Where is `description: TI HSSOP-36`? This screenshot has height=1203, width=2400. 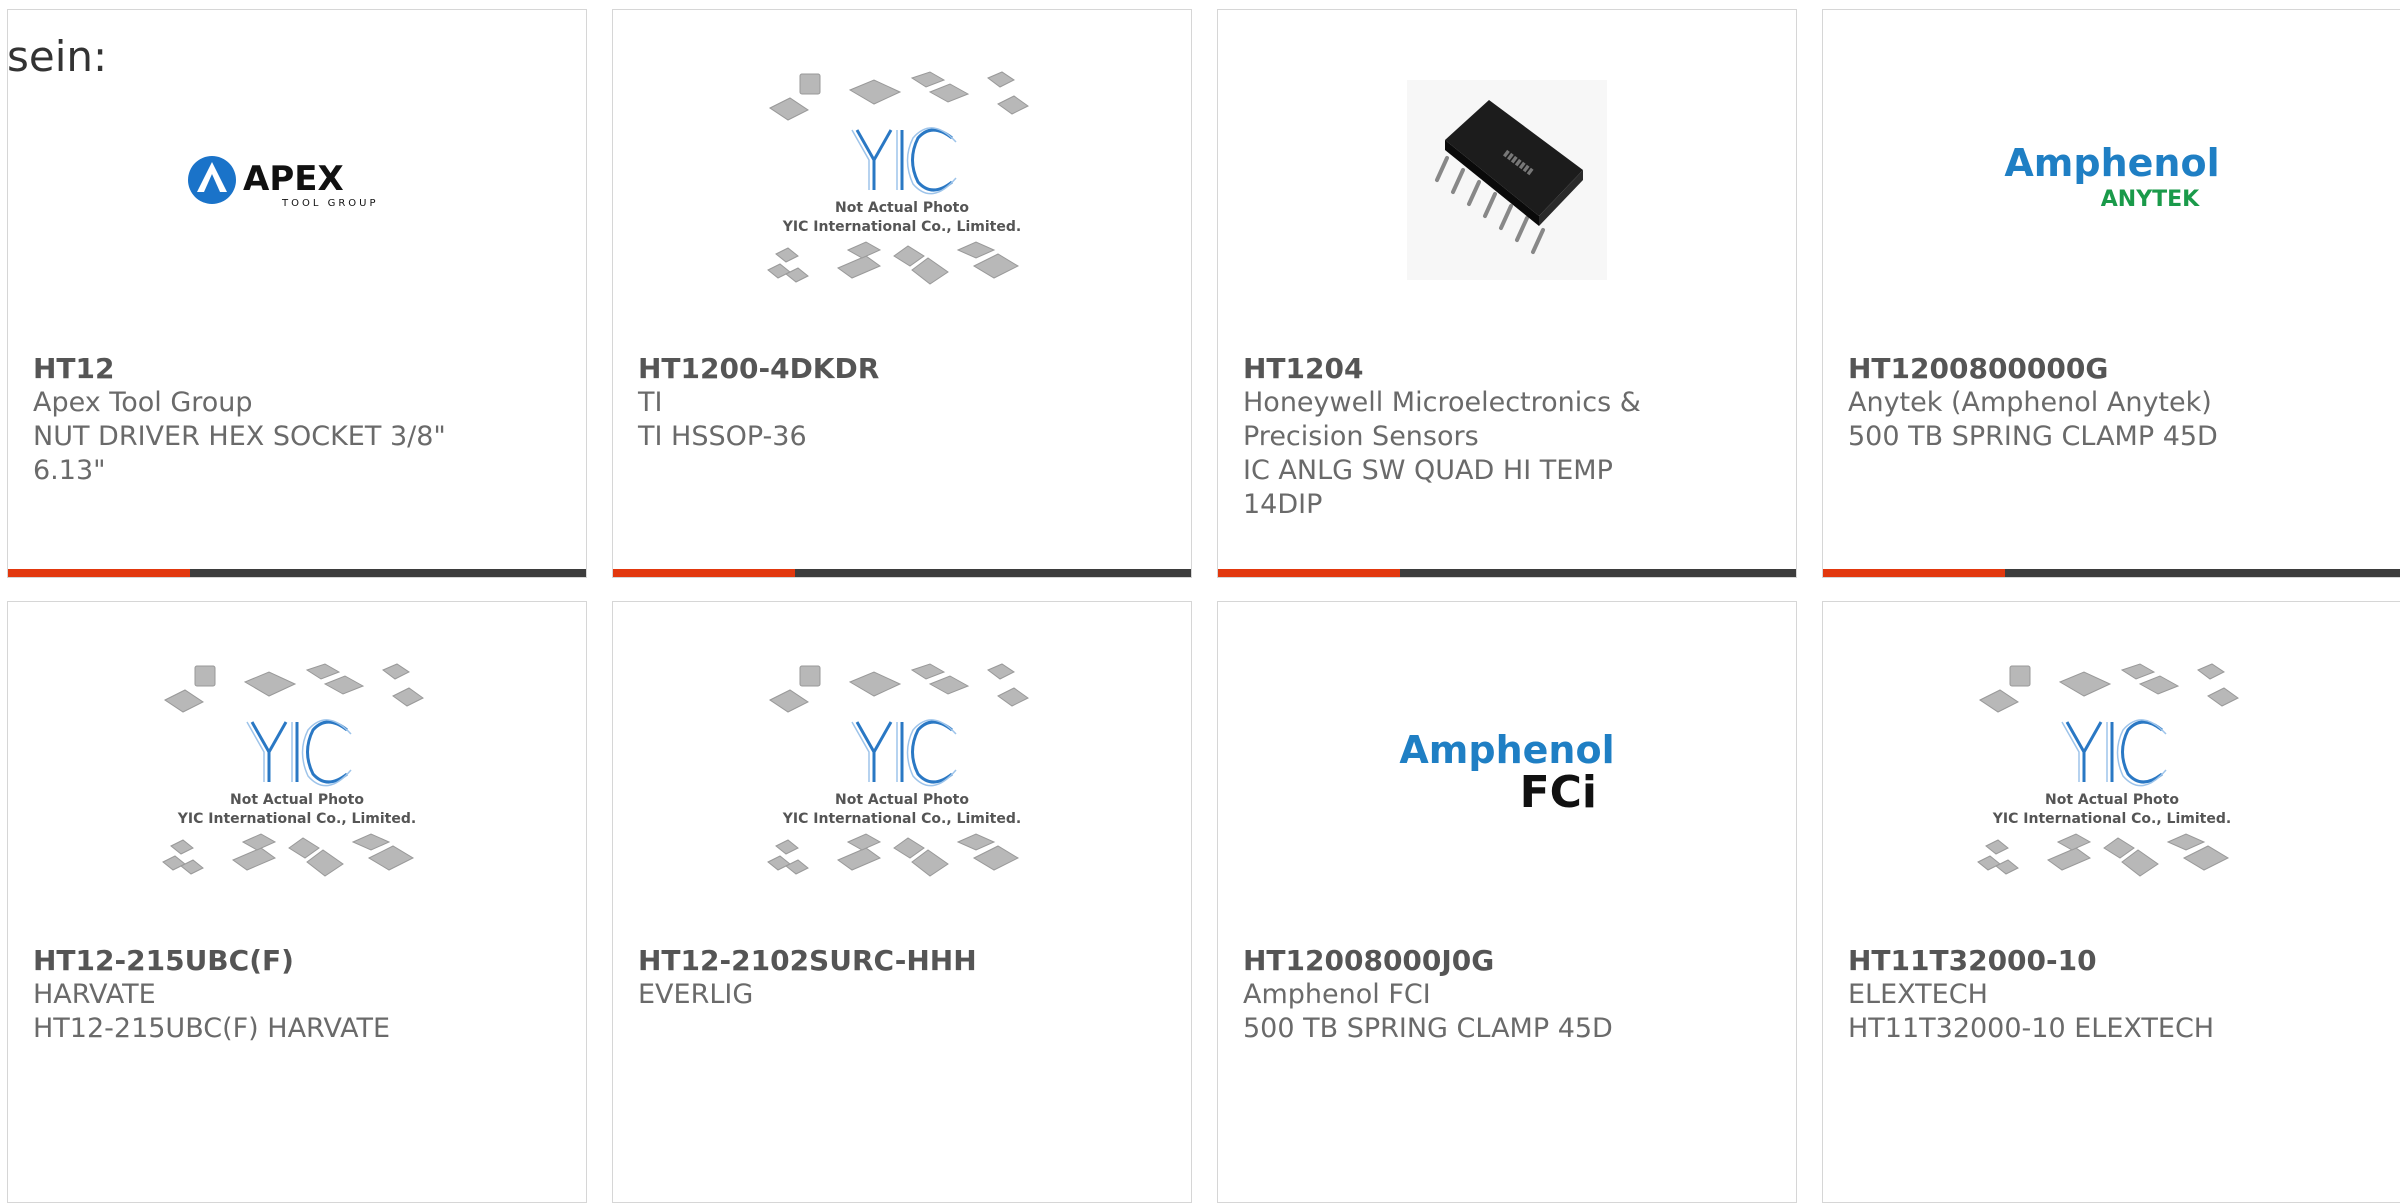 description: TI HSSOP-36 is located at coordinates (722, 436).